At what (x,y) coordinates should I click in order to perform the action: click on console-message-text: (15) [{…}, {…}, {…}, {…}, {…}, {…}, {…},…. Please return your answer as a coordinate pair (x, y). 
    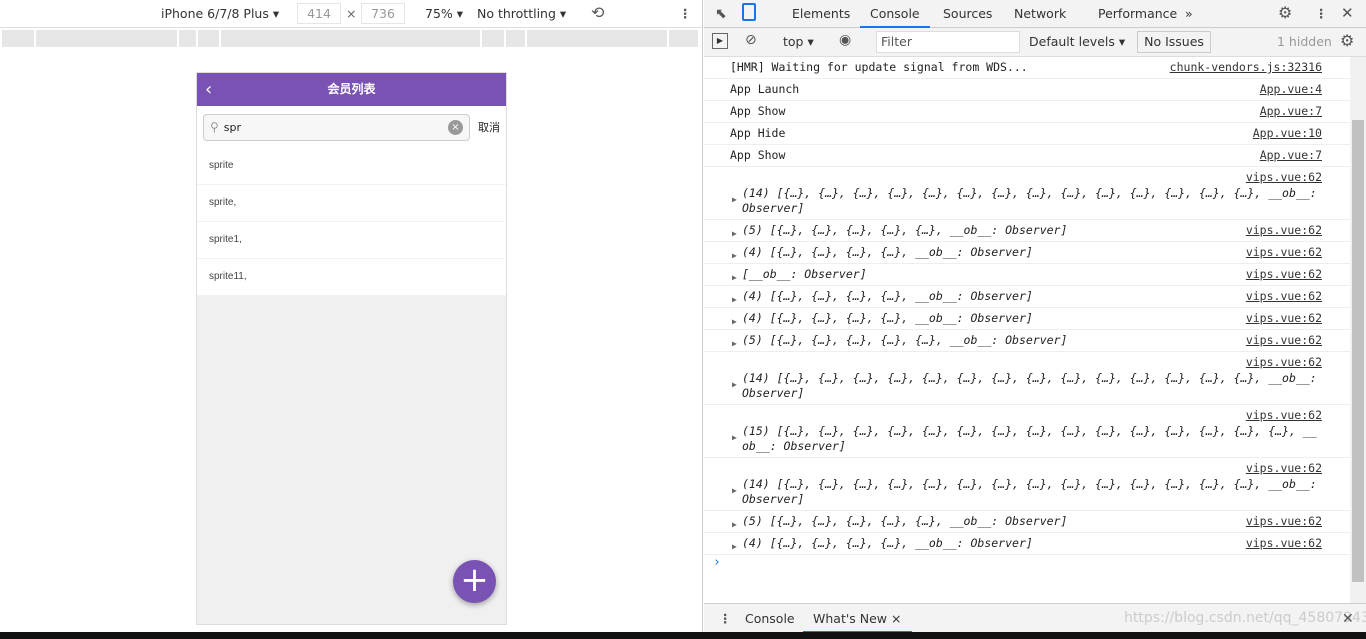
    Looking at the image, I should click on (1032, 439).